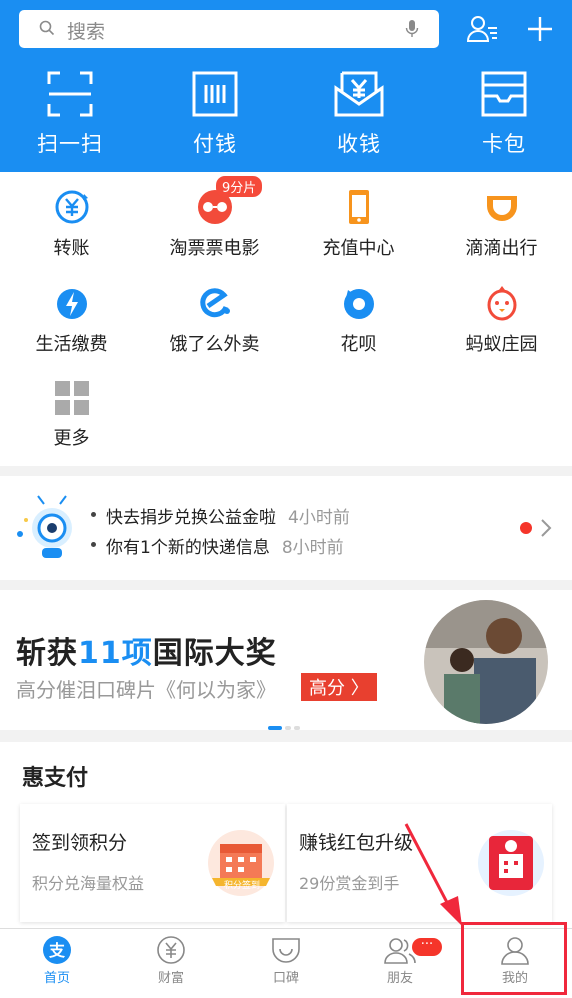 The height and width of the screenshot is (998, 572). I want to click on service-label: 蚂蚁庄园, so click(501, 344).